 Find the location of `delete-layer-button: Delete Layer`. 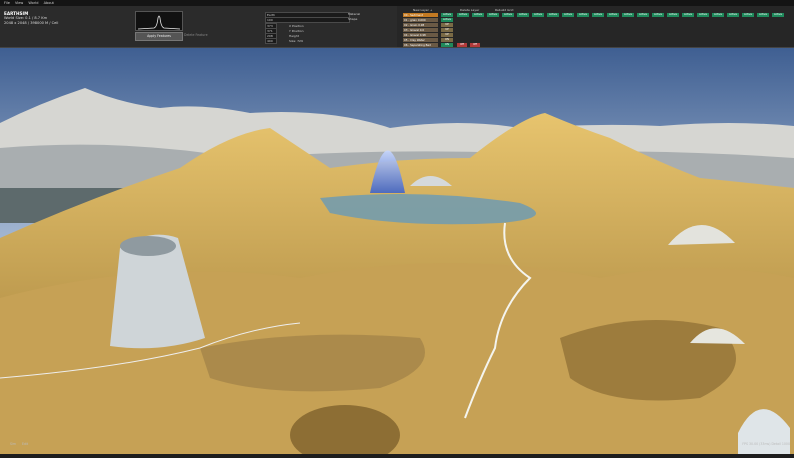

delete-layer-button: Delete Layer is located at coordinates (469, 10).